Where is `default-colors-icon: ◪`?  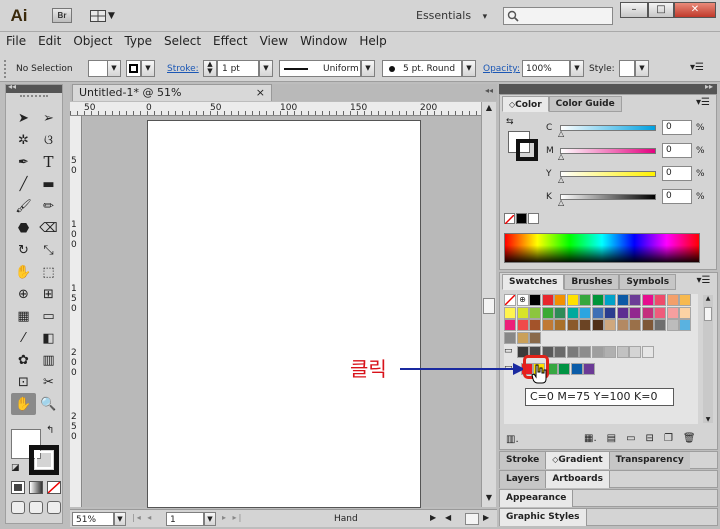 default-colors-icon: ◪ is located at coordinates (15, 468).